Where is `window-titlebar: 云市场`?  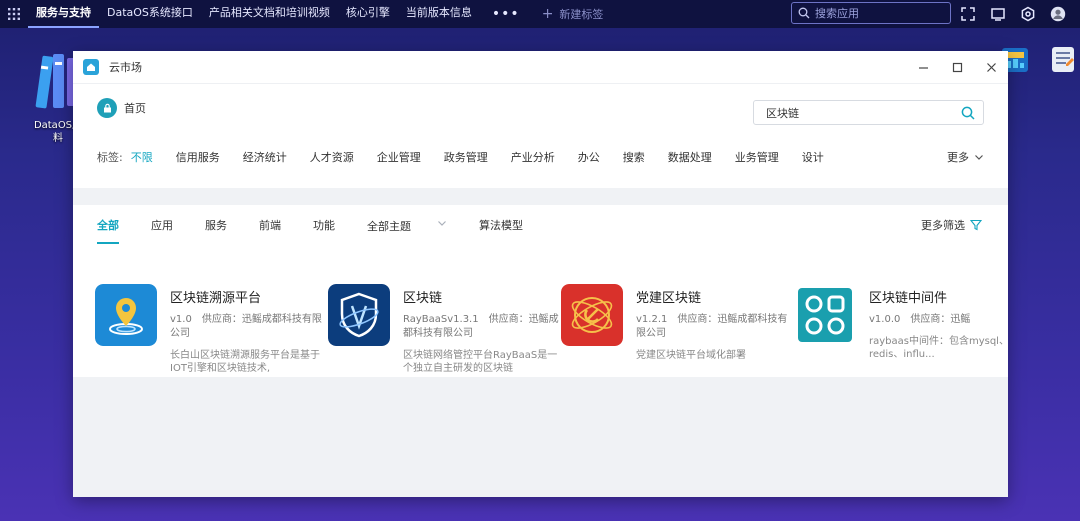 window-titlebar: 云市场 is located at coordinates (540, 67).